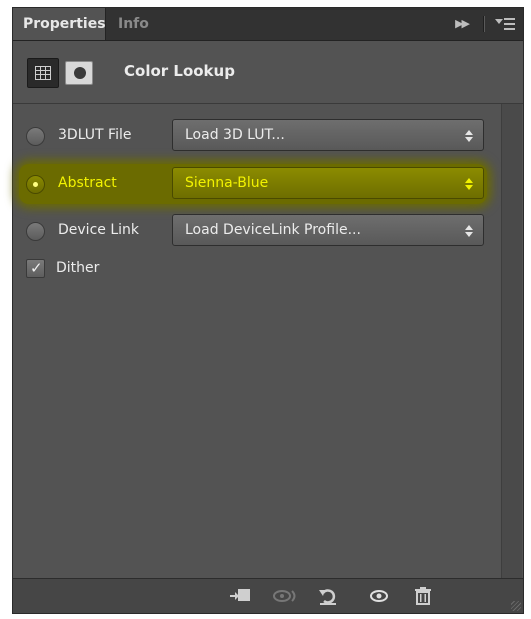 Image resolution: width=531 pixels, height=619 pixels. What do you see at coordinates (328, 183) in the screenshot?
I see `select-abstract: Sienna-Blue` at bounding box center [328, 183].